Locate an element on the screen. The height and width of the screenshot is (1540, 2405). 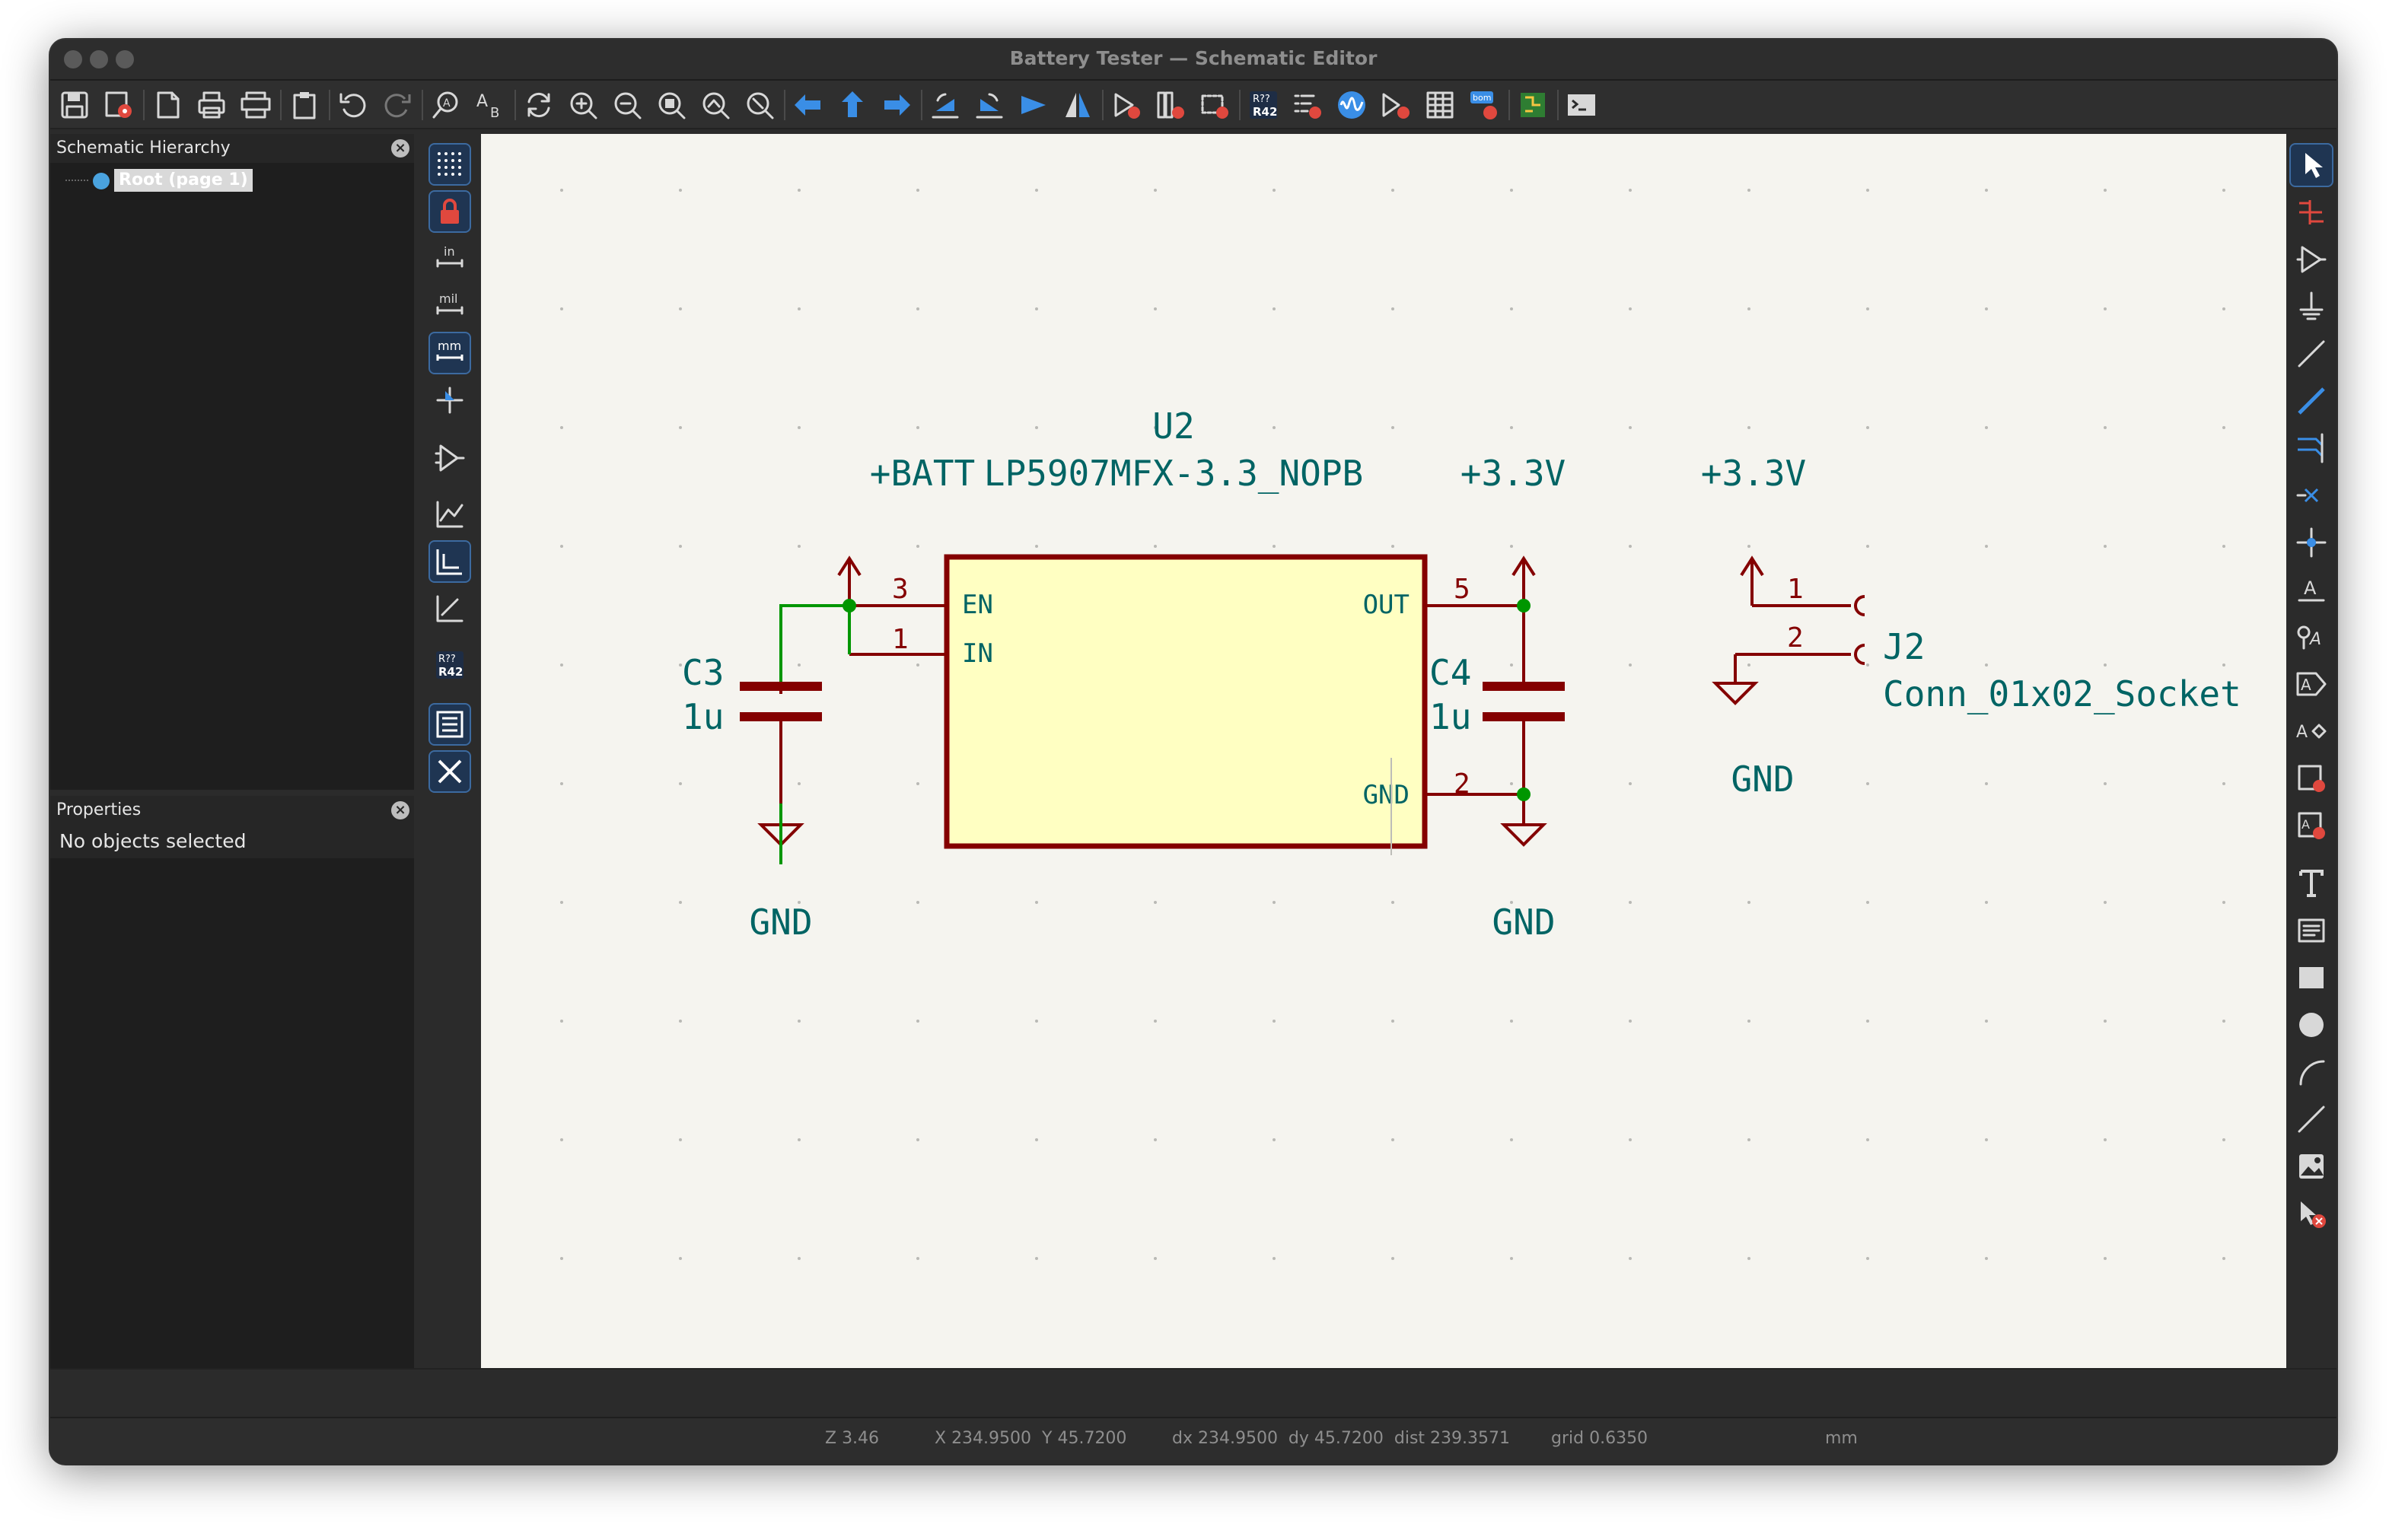
add-circle-icon is located at coordinates (2311, 1024).